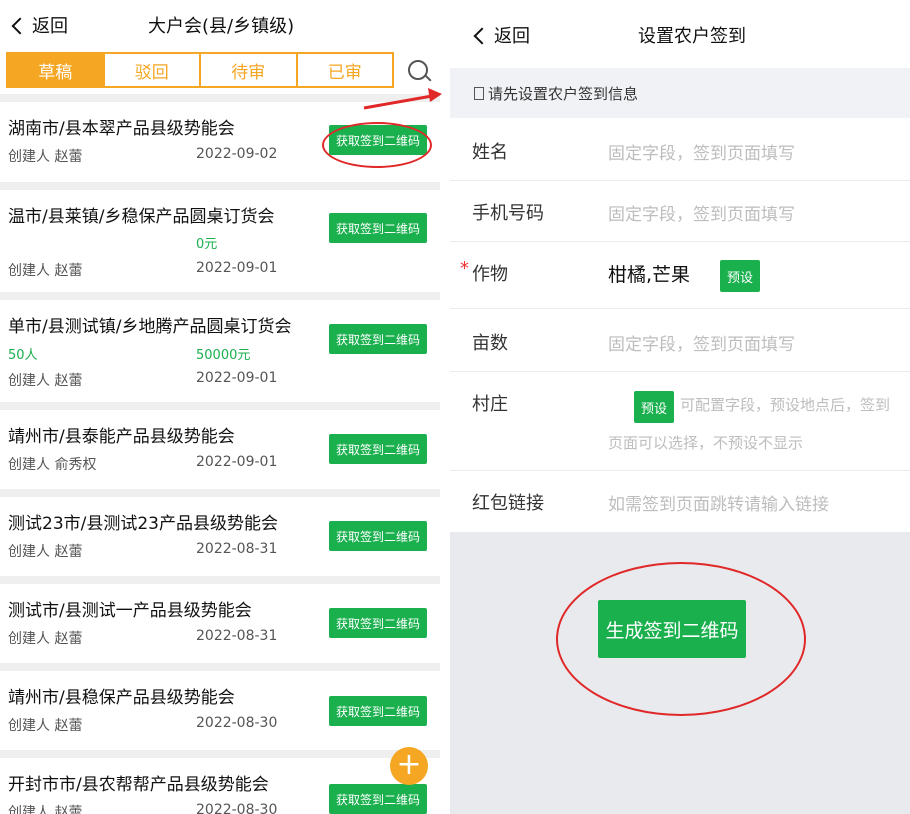 This screenshot has height=814, width=910. Describe the element at coordinates (672, 629) in the screenshot. I see `generate-qr-button: 生成签到二维码` at that location.